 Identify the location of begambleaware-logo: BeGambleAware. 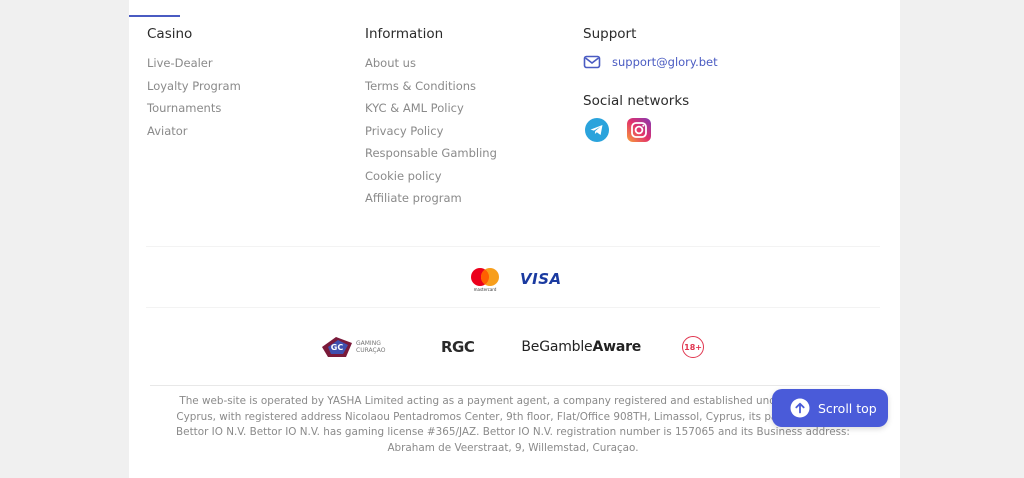
(581, 347).